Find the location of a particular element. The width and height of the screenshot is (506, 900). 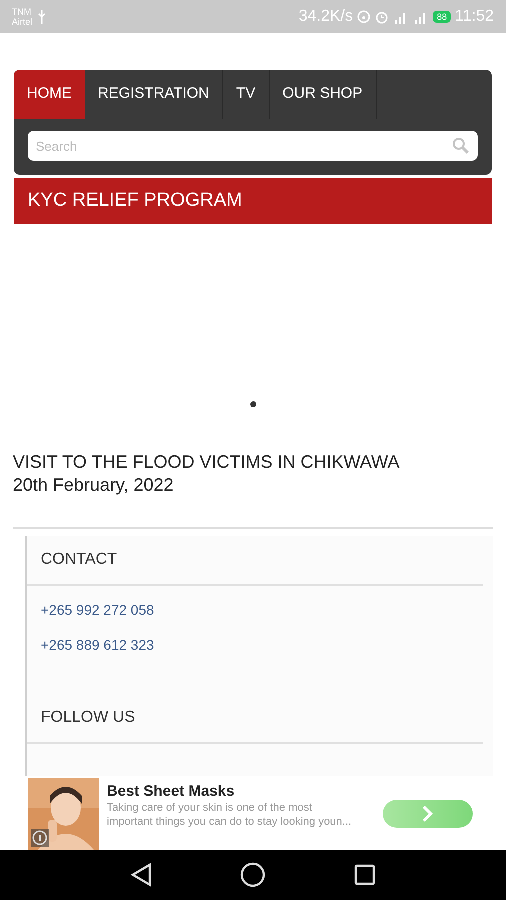

nav-tab: OUR SHOP is located at coordinates (323, 94).